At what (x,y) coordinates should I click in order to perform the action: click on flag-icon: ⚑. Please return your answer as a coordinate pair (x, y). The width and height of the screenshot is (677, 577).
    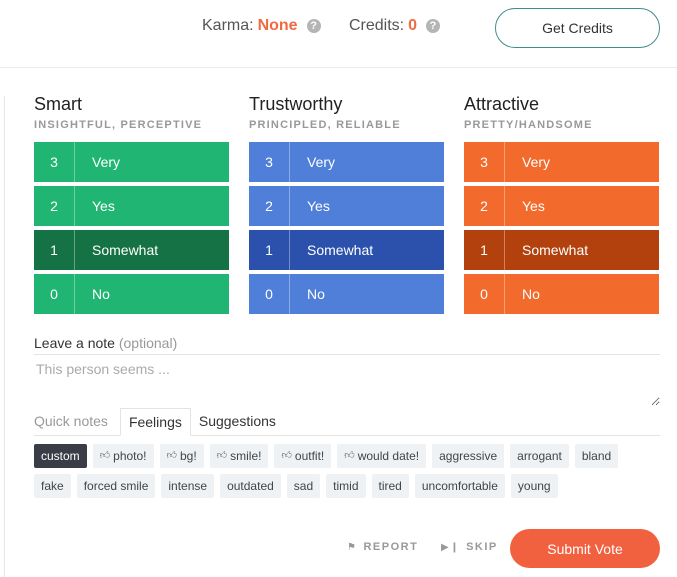
    Looking at the image, I should click on (352, 547).